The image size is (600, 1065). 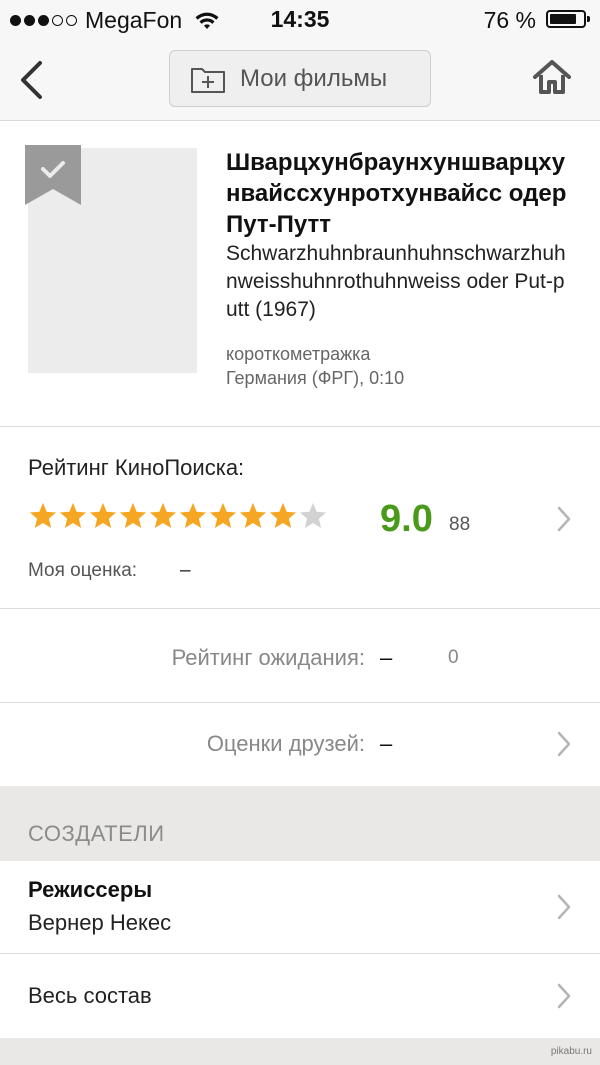 I want to click on my-rating-value: –, so click(x=185, y=571).